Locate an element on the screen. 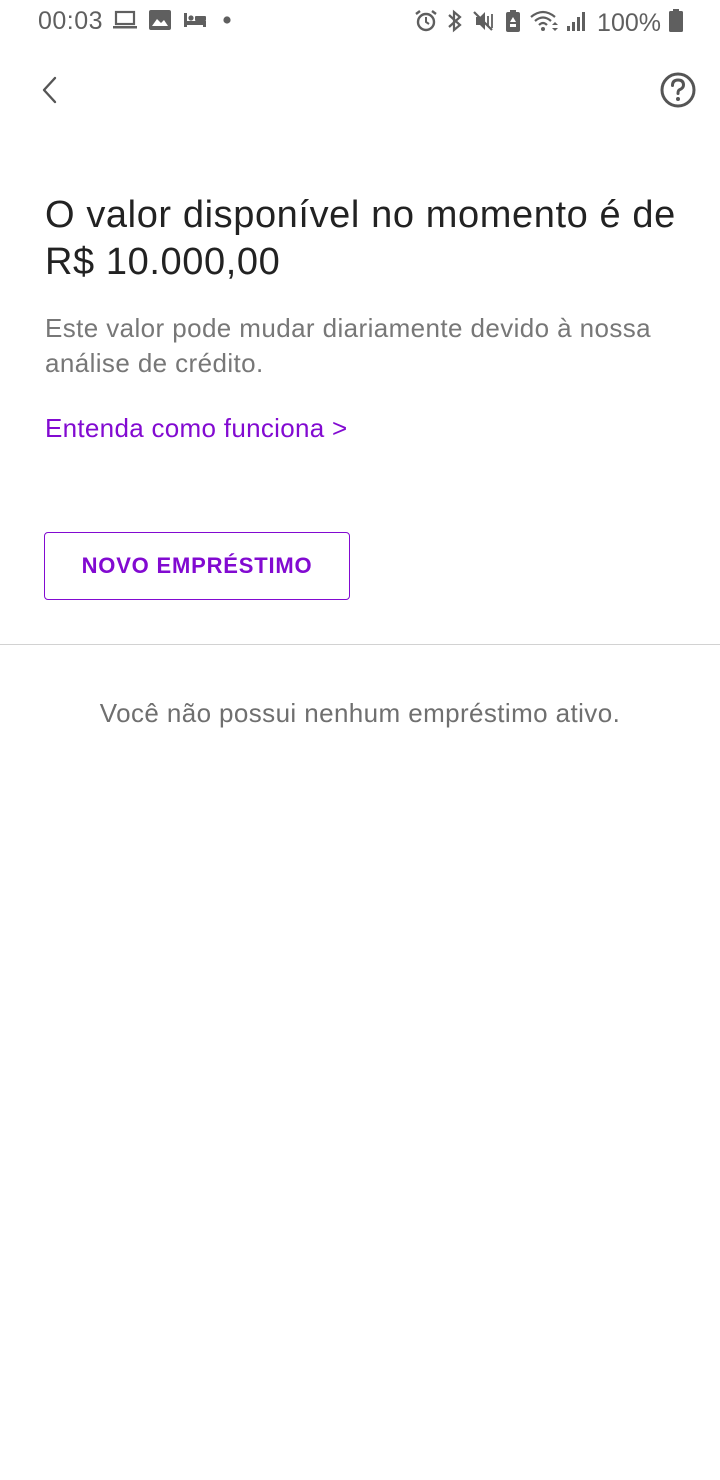  wifi-icon is located at coordinates (544, 23).